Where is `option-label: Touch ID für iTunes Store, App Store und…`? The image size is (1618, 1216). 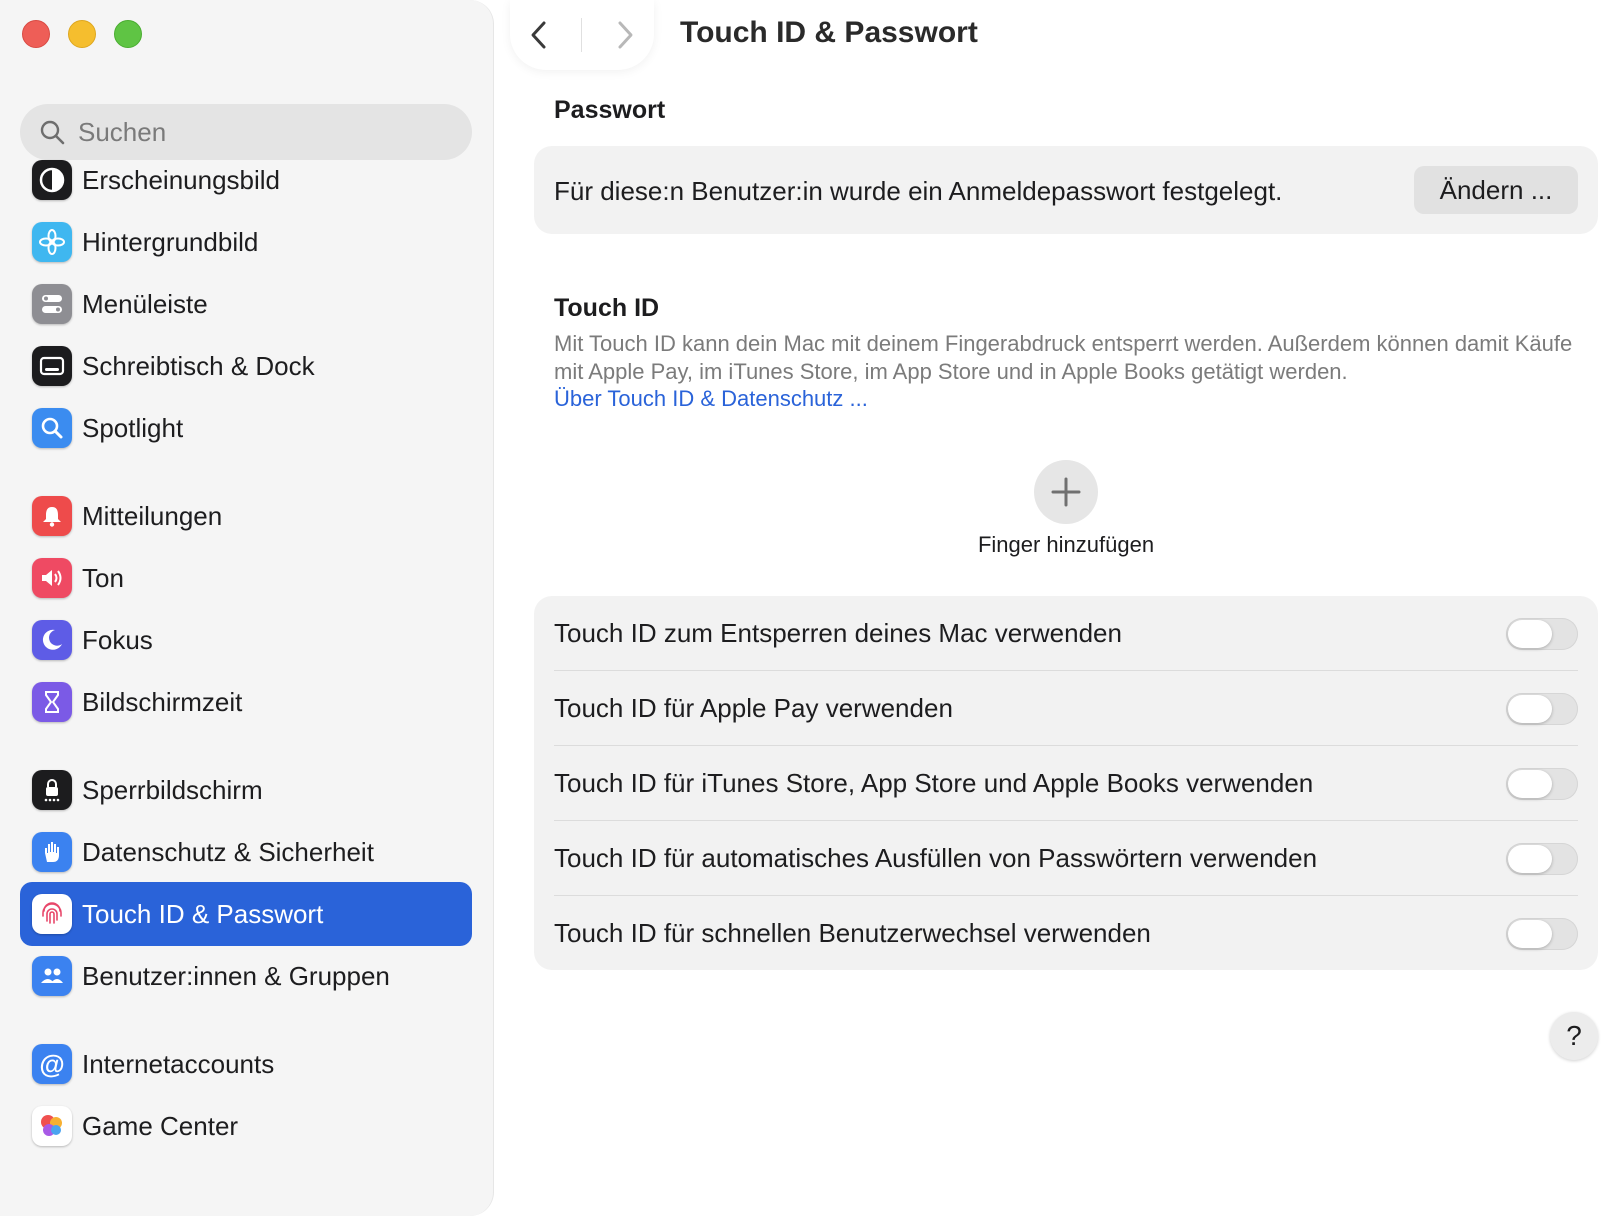 option-label: Touch ID für iTunes Store, App Store und… is located at coordinates (934, 783).